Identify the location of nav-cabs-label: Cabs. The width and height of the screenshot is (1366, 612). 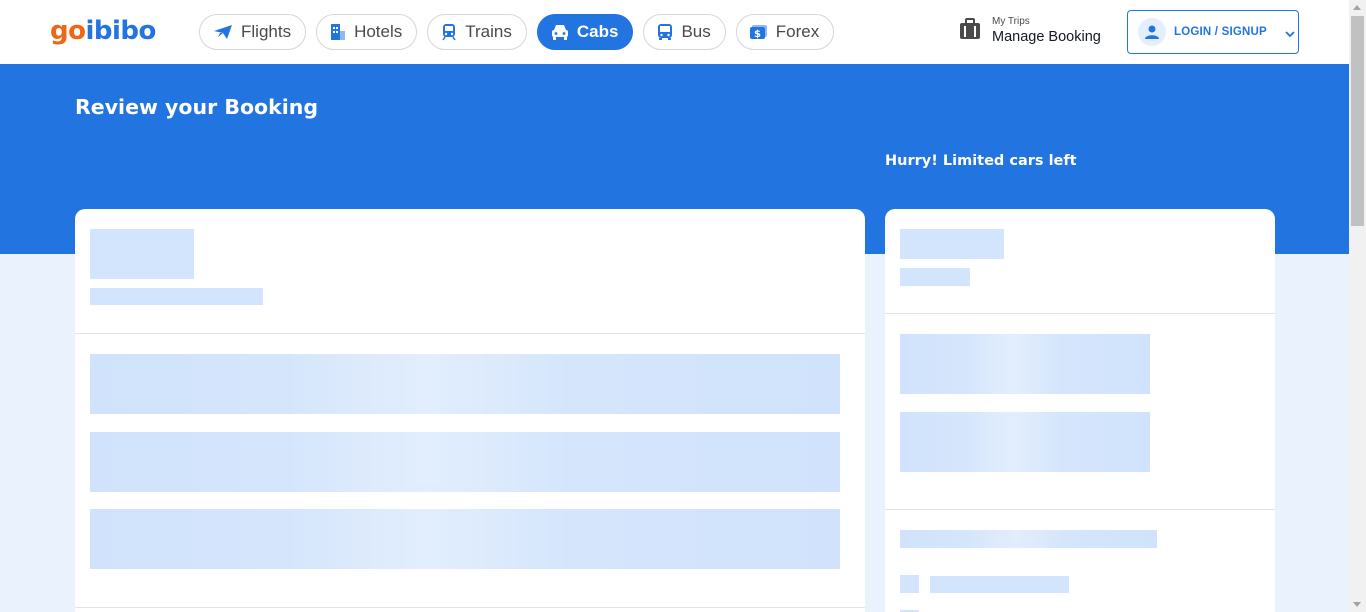
(597, 31).